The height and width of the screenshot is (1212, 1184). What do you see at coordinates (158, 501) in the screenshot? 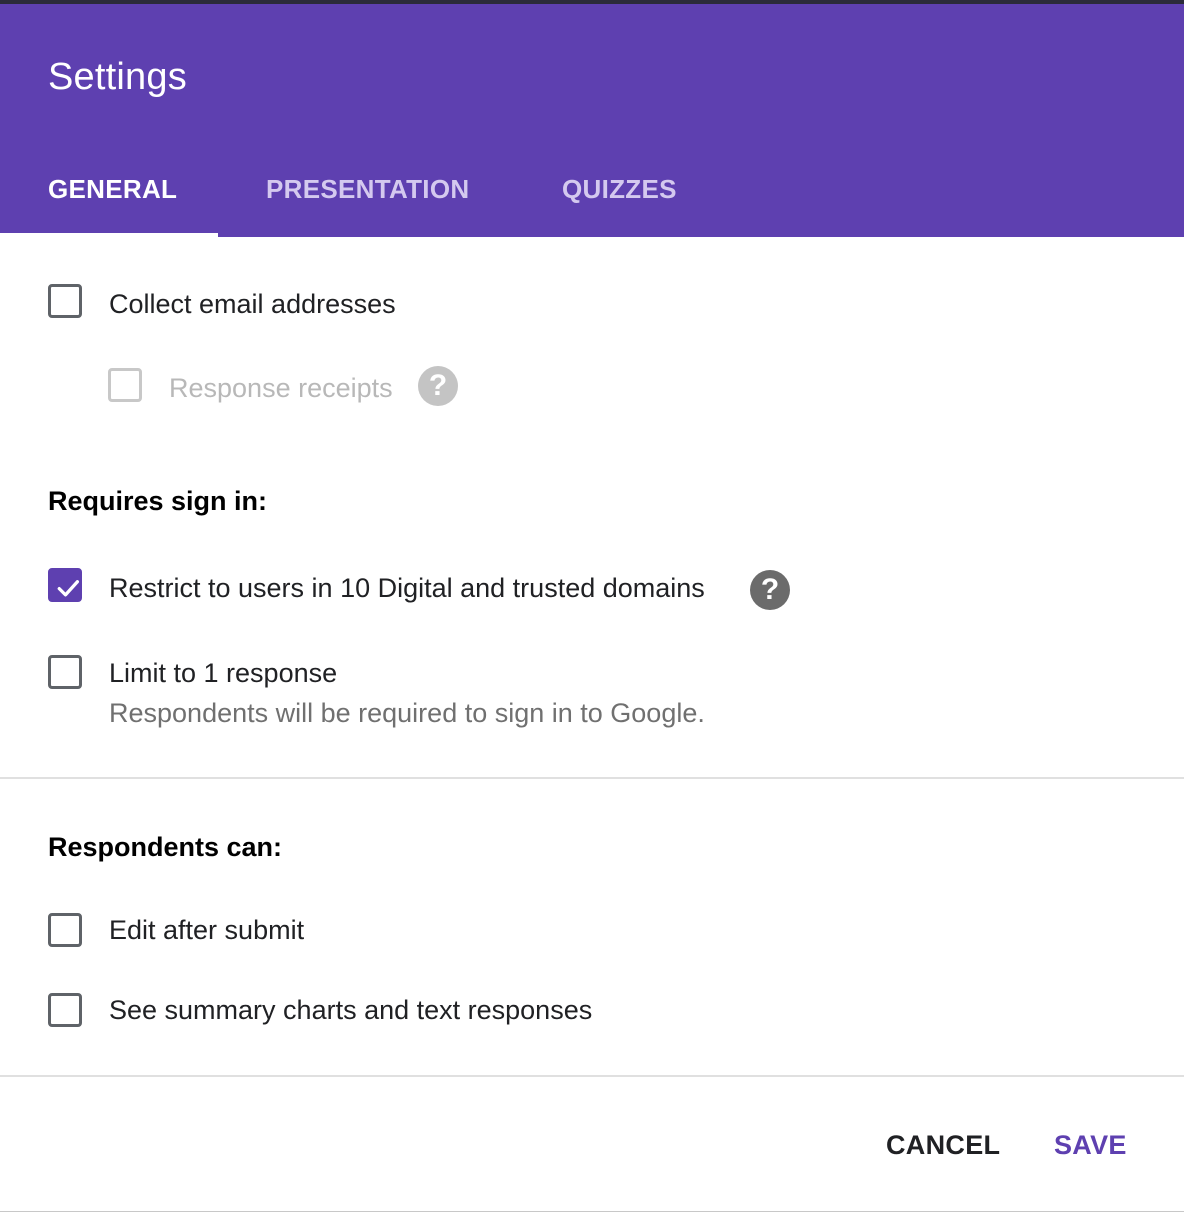
I see `requires-sign-in-heading: Requires sign in:` at bounding box center [158, 501].